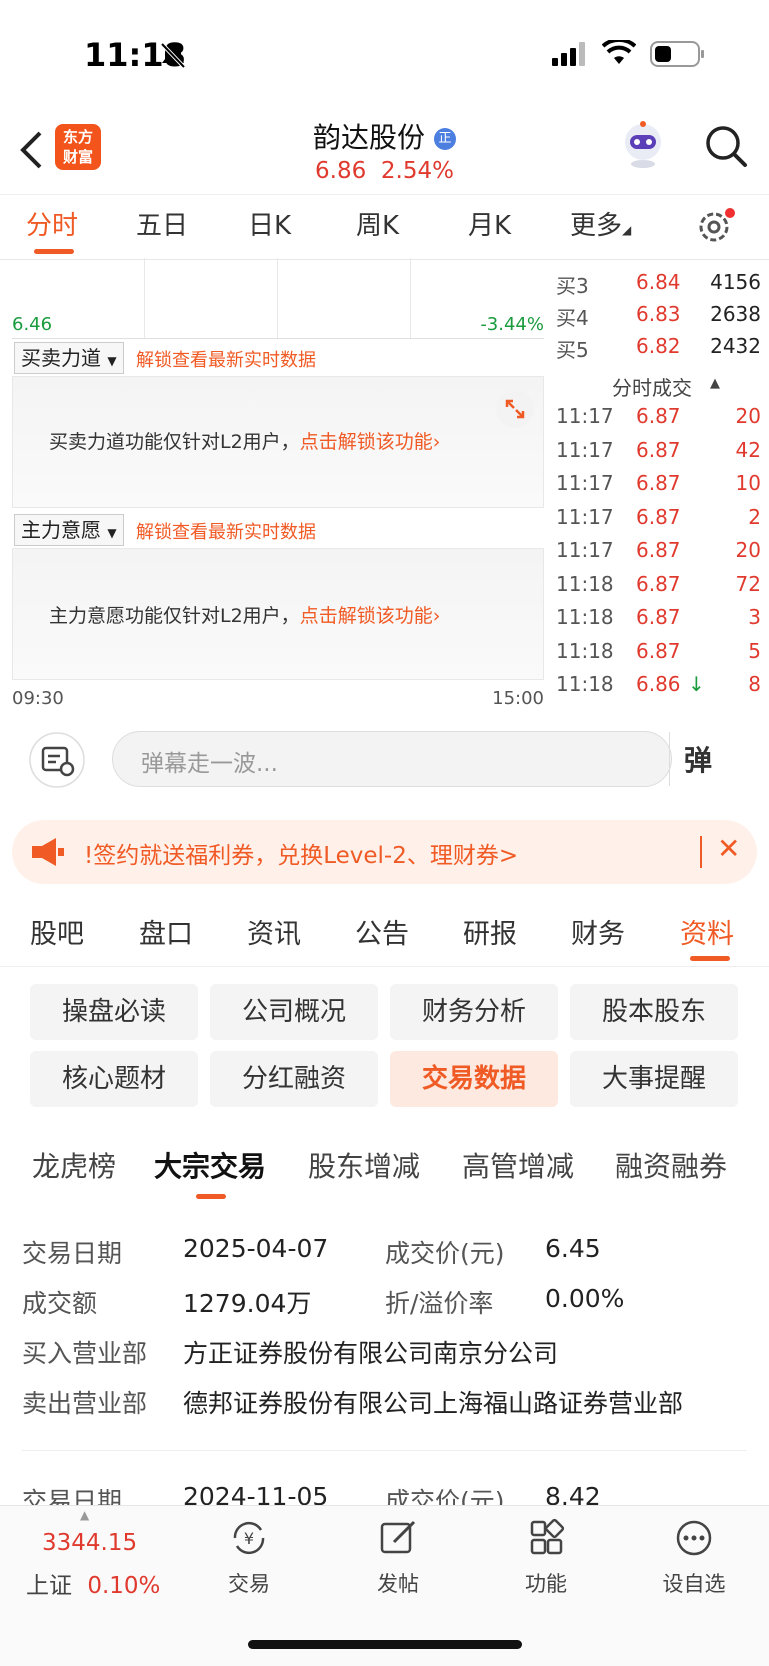  What do you see at coordinates (748, 583) in the screenshot?
I see `trade-volume: 72` at bounding box center [748, 583].